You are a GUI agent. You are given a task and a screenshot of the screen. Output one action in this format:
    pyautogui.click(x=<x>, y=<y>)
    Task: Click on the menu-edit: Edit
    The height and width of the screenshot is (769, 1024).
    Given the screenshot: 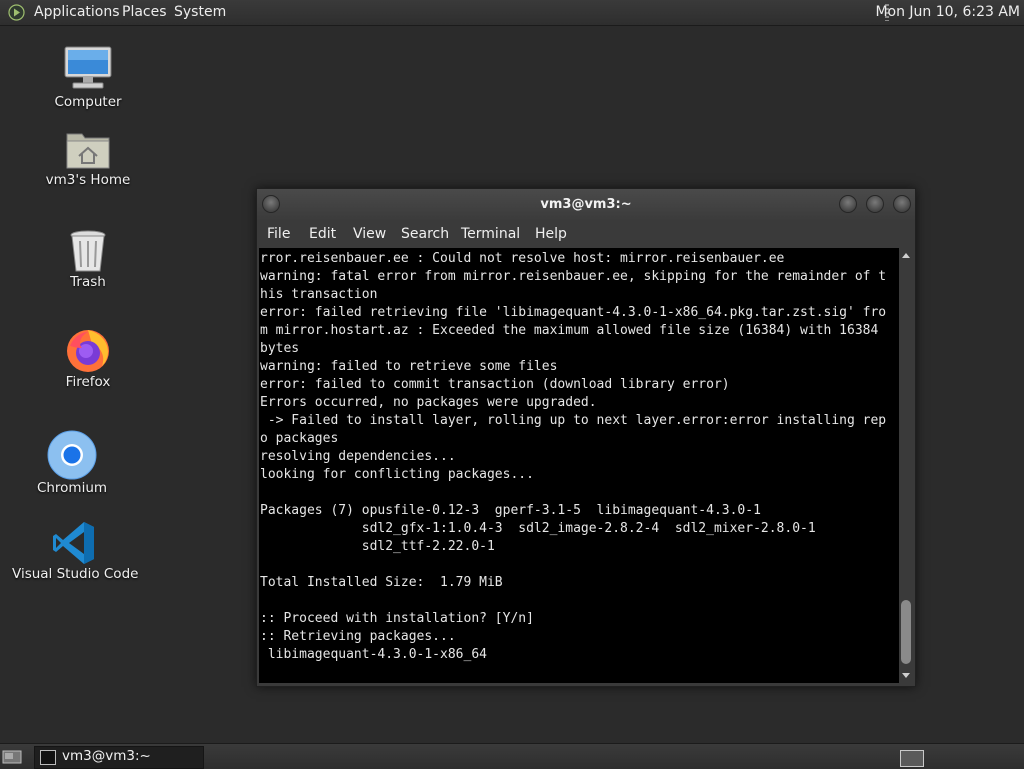 What is the action you would take?
    pyautogui.click(x=322, y=234)
    